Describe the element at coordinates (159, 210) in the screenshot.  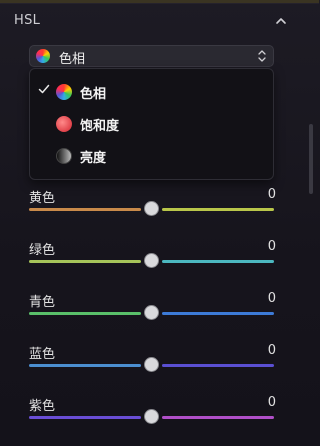
I see `slider-row-yellow: 黄色 0` at that location.